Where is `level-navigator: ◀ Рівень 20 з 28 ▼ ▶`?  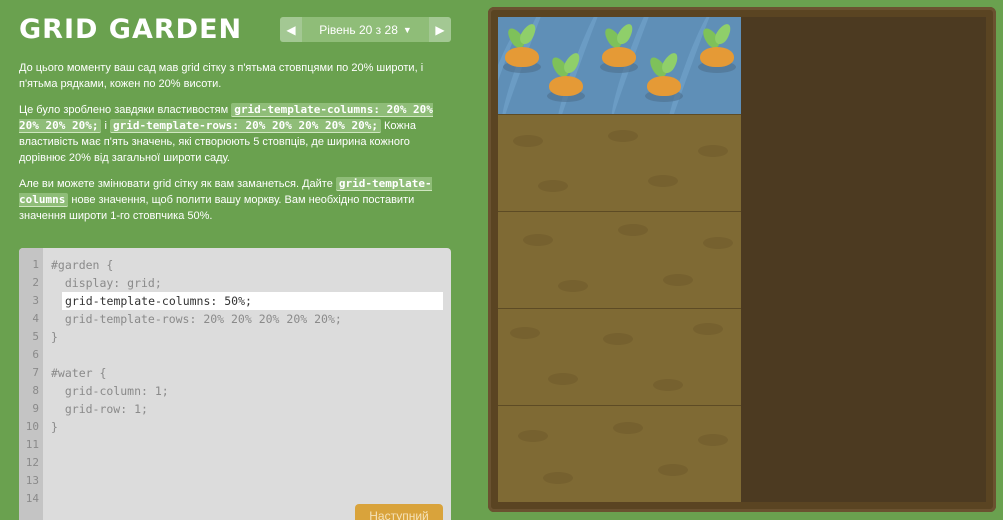 level-navigator: ◀ Рівень 20 з 28 ▼ ▶ is located at coordinates (365, 29).